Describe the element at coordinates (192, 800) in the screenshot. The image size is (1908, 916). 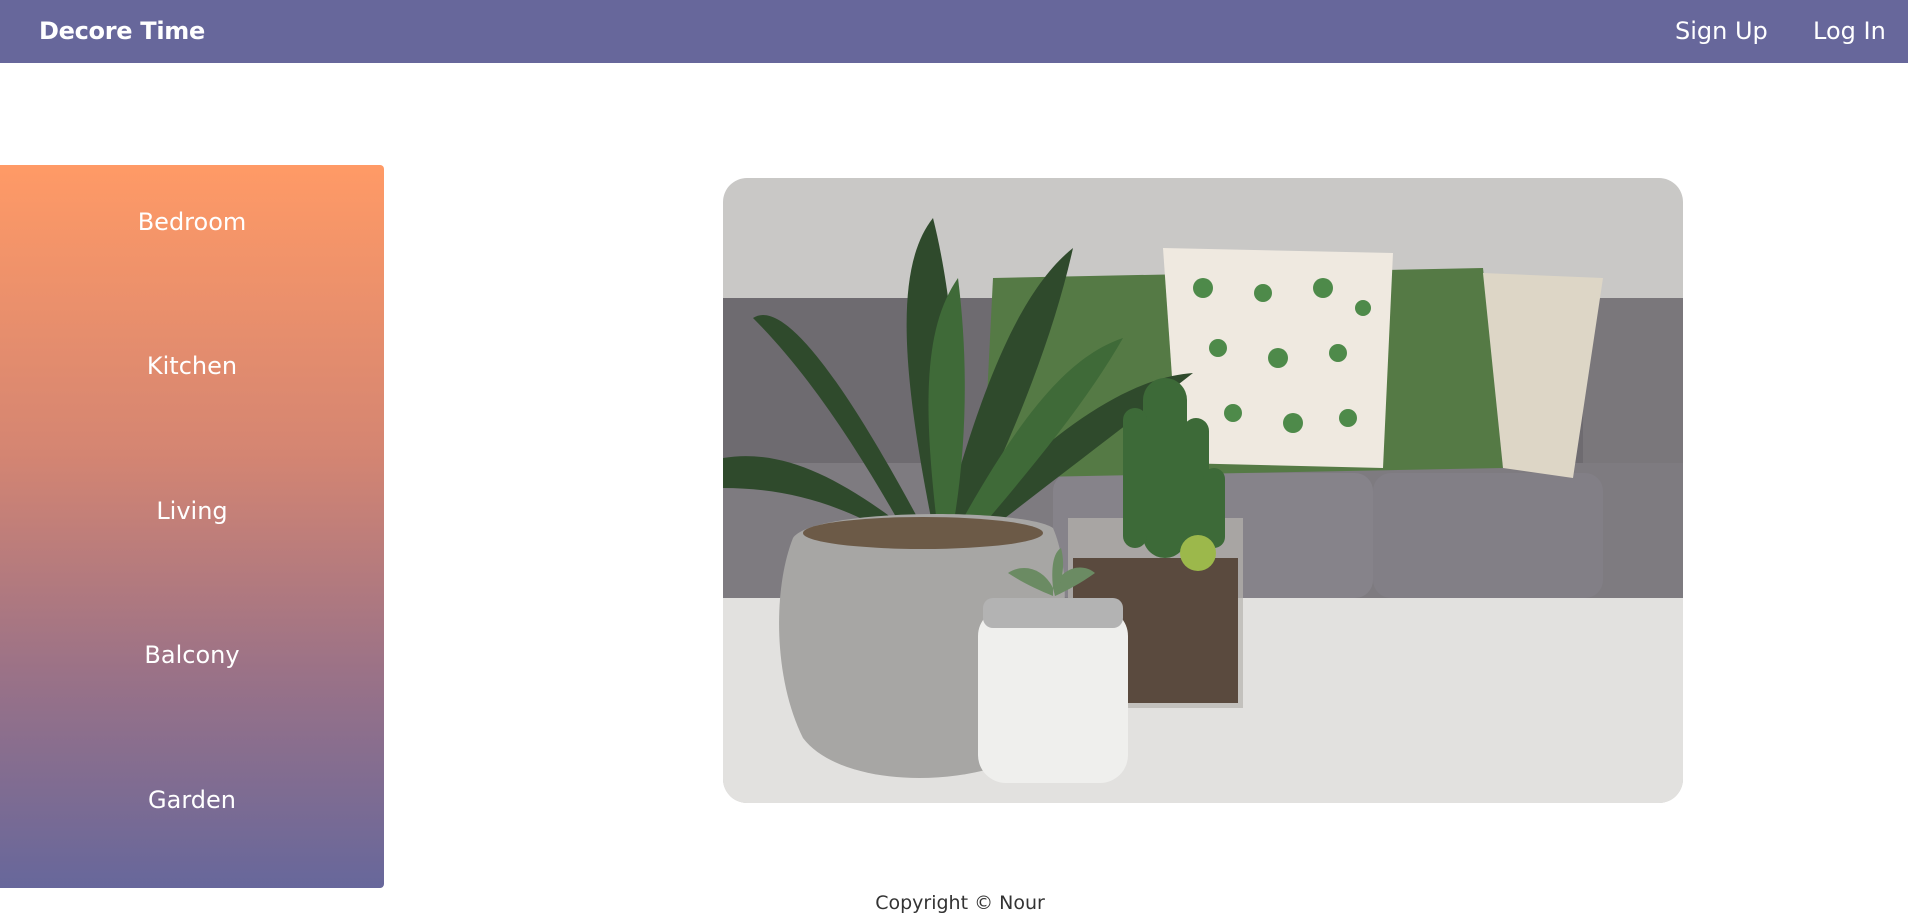
I see `sidebar-item-garden: Garden` at that location.